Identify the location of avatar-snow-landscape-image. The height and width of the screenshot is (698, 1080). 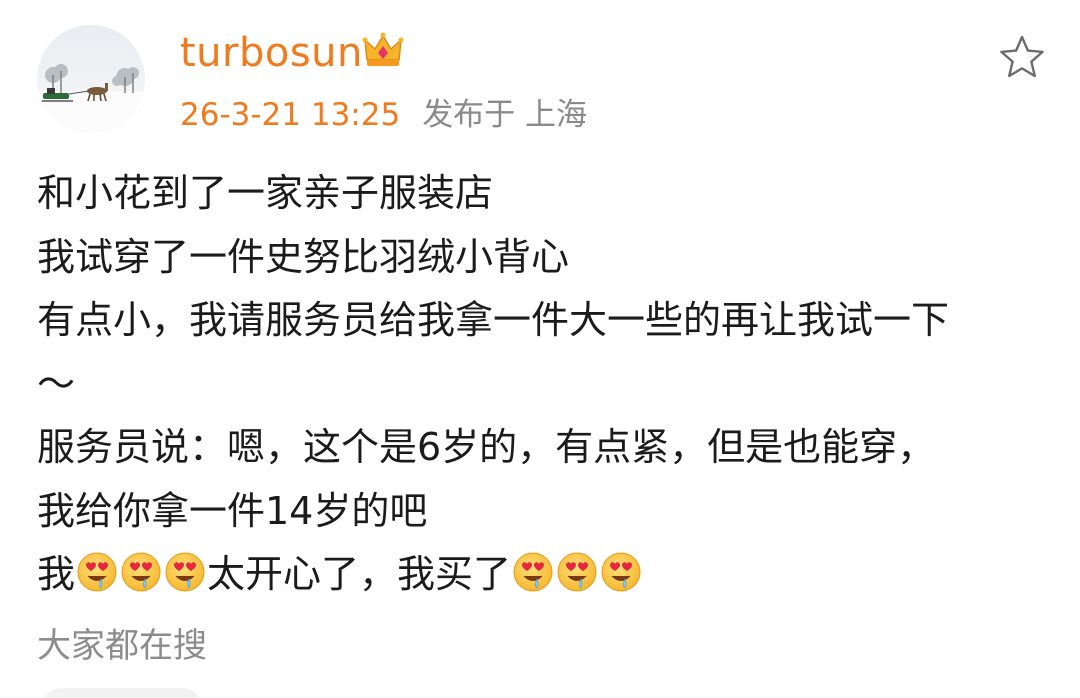
(91, 79).